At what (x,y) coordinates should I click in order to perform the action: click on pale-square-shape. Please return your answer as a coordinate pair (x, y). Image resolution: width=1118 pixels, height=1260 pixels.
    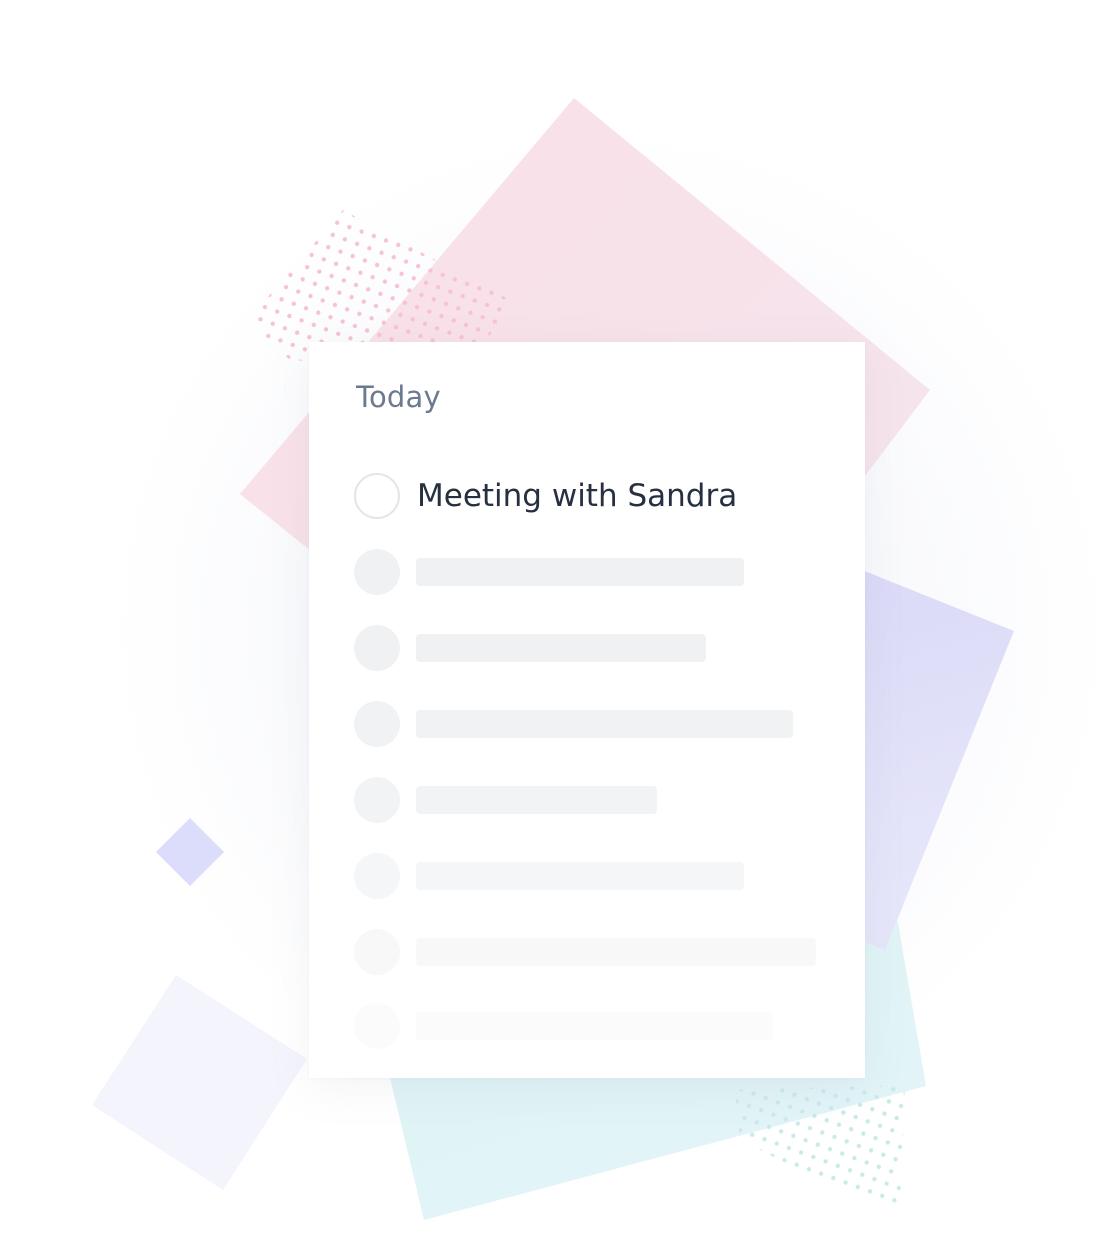
    Looking at the image, I should click on (199, 1082).